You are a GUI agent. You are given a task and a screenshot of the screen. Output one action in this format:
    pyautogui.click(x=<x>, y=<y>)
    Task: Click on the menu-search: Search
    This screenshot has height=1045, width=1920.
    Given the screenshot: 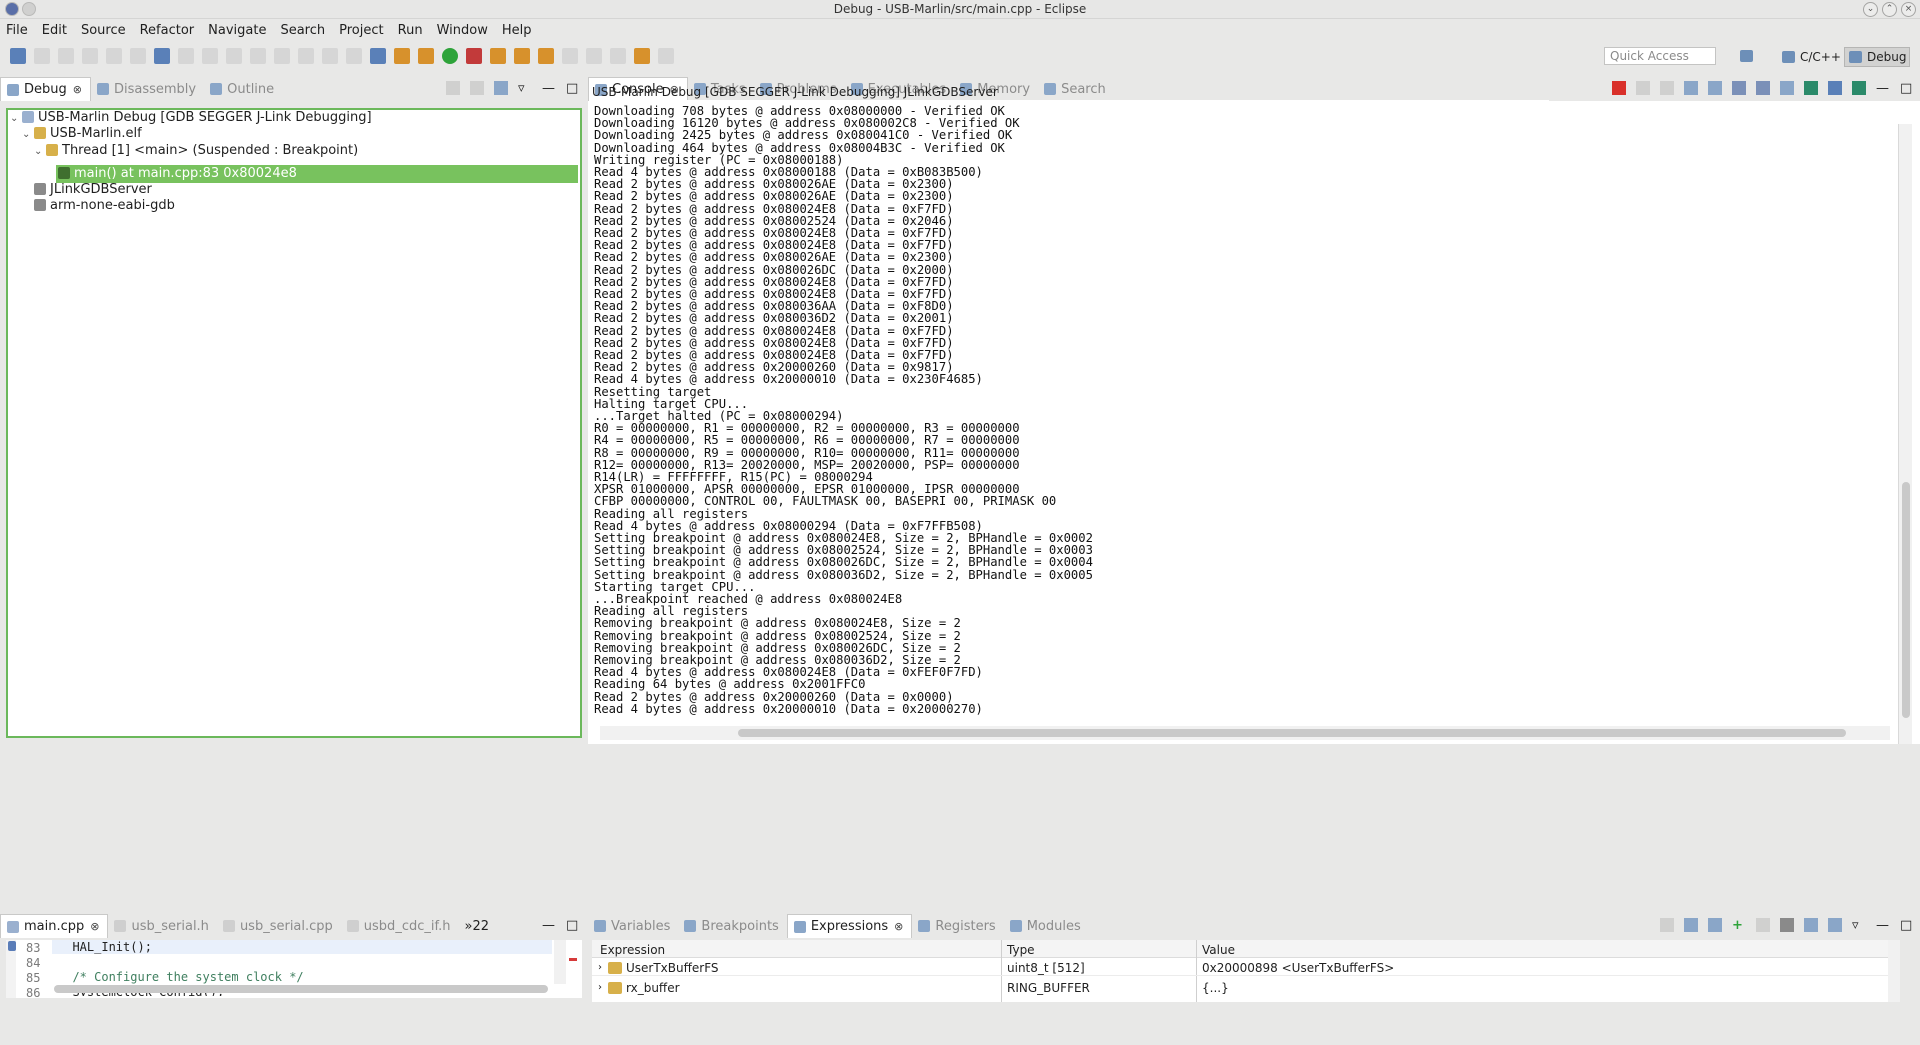 What is the action you would take?
    pyautogui.click(x=302, y=30)
    